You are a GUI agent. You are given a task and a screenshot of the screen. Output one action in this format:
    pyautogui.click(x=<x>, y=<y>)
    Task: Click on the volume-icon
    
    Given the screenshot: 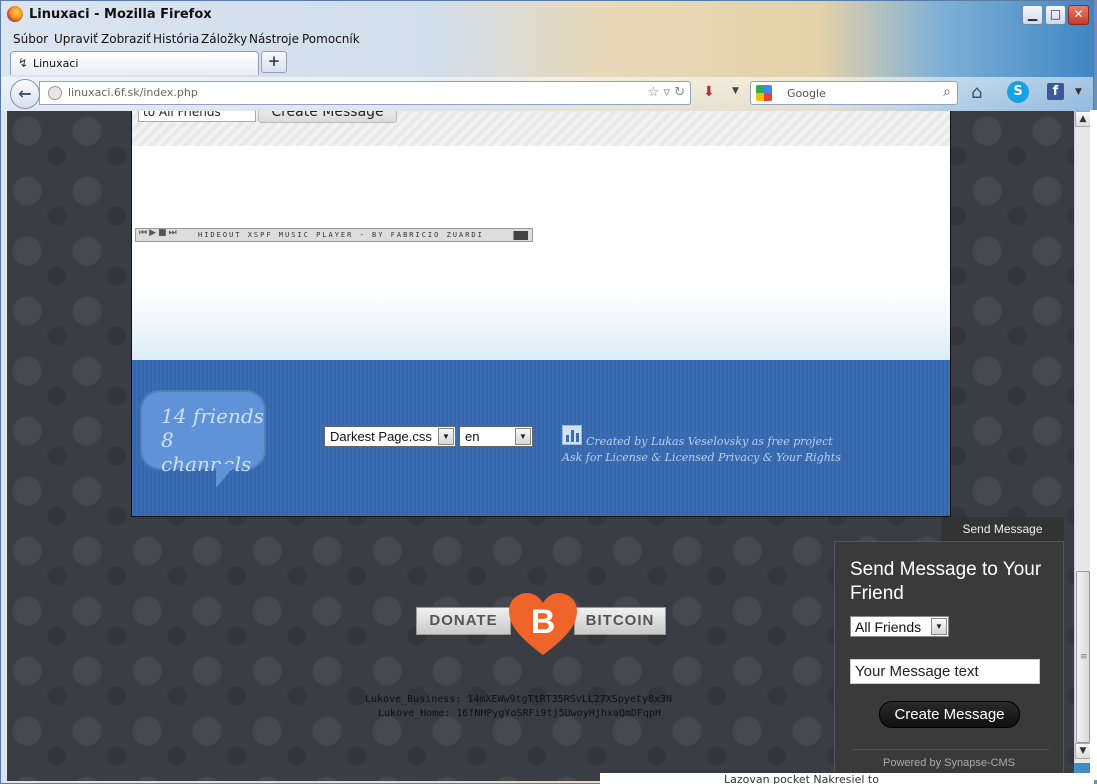 What is the action you would take?
    pyautogui.click(x=520, y=235)
    